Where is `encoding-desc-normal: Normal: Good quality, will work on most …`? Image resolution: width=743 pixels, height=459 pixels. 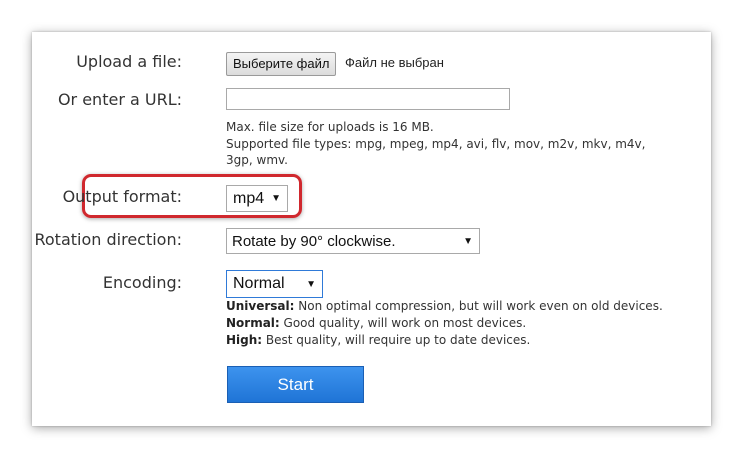
encoding-desc-normal: Normal: Good quality, will work on most … is located at coordinates (376, 323).